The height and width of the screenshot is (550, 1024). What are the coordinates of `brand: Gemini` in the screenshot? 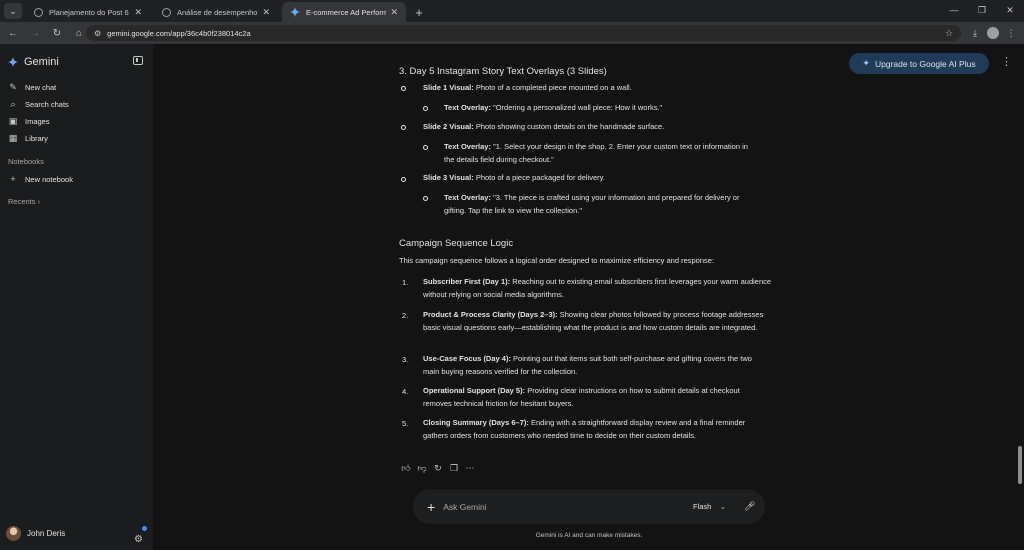 It's located at (33, 62).